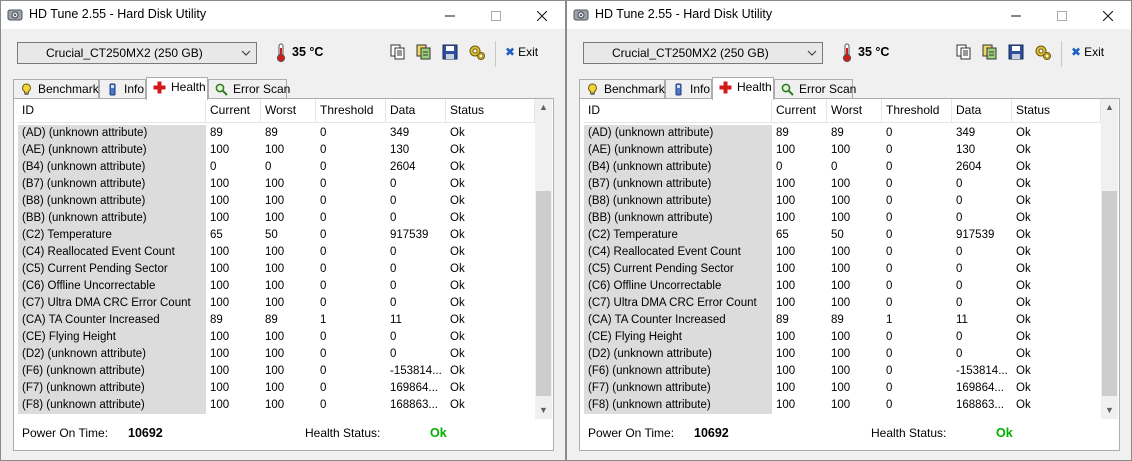  What do you see at coordinates (959, 354) in the screenshot?
I see `cell-data: 0` at bounding box center [959, 354].